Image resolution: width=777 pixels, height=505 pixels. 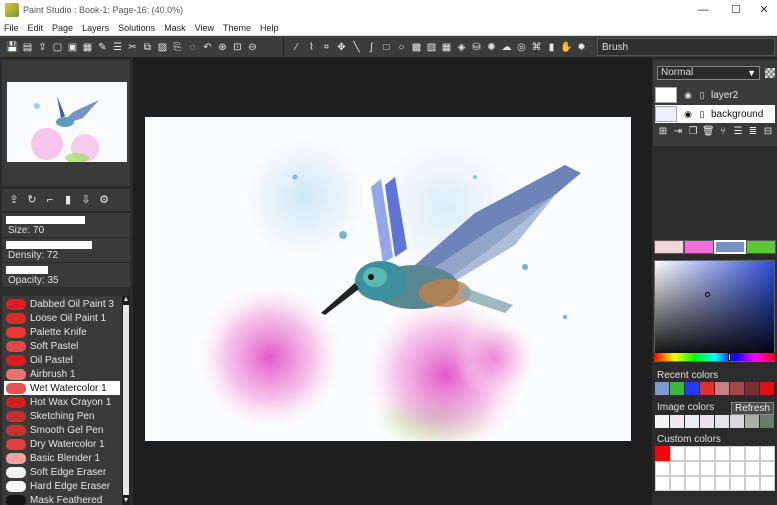 What do you see at coordinates (768, 132) in the screenshot?
I see `layer-properties-icon: ⊟` at bounding box center [768, 132].